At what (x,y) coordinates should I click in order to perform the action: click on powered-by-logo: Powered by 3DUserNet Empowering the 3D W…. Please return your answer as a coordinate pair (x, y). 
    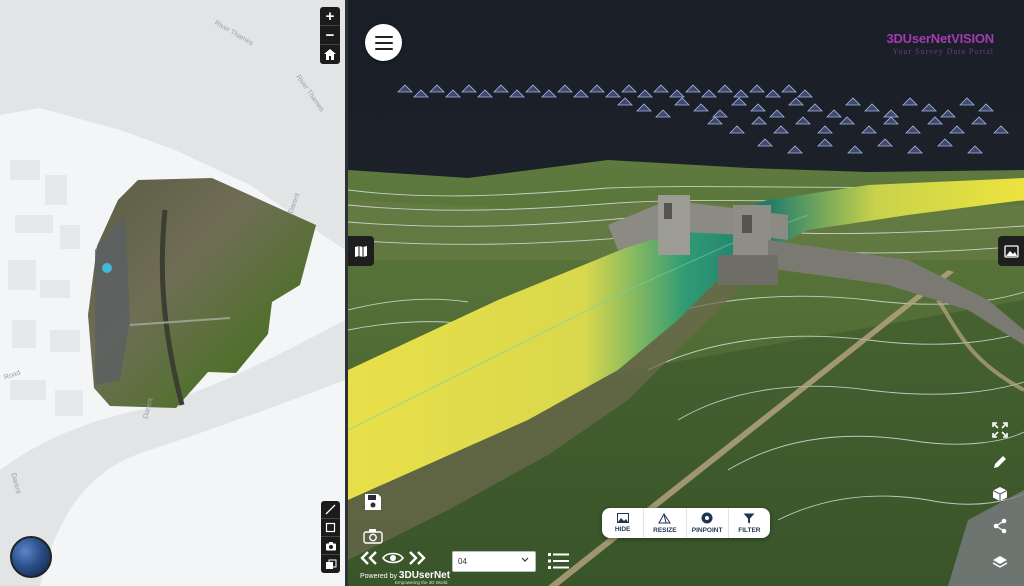
    Looking at the image, I should click on (405, 577).